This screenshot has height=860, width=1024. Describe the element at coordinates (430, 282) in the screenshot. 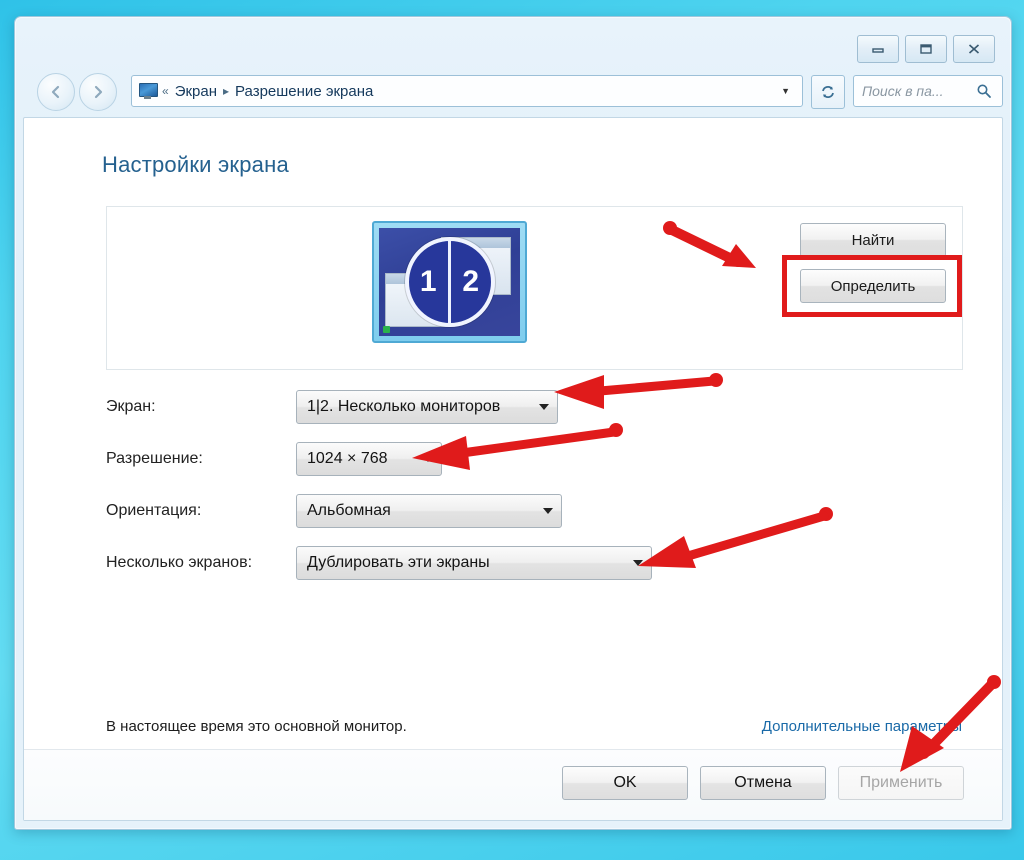

I see `monitor-number-1: 1` at that location.